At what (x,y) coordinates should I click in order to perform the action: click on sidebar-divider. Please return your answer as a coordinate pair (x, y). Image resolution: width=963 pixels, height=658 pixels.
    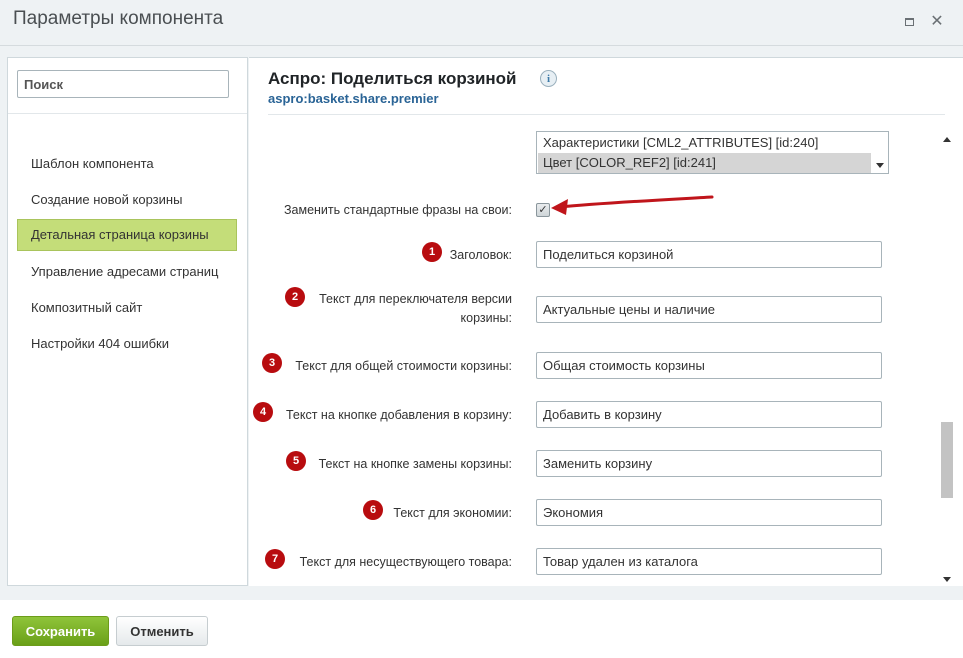
    Looking at the image, I should click on (127, 113).